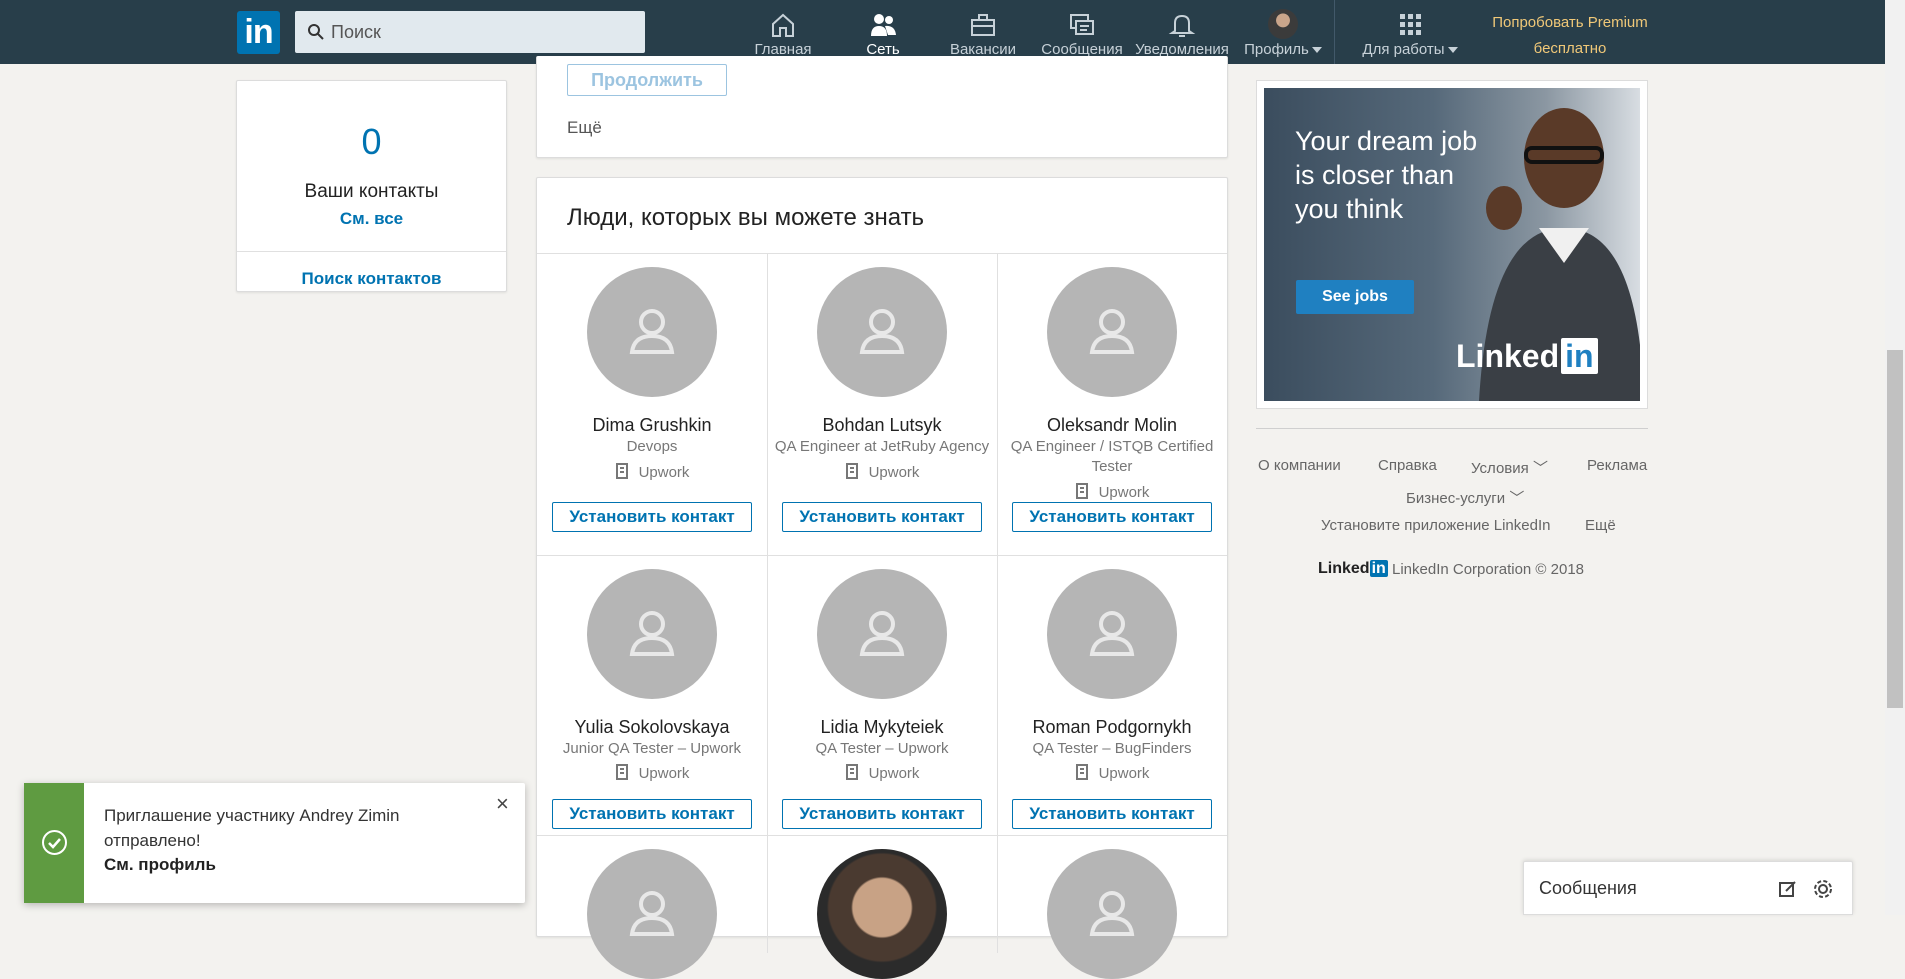  What do you see at coordinates (502, 804) in the screenshot?
I see `close-icon: ×` at bounding box center [502, 804].